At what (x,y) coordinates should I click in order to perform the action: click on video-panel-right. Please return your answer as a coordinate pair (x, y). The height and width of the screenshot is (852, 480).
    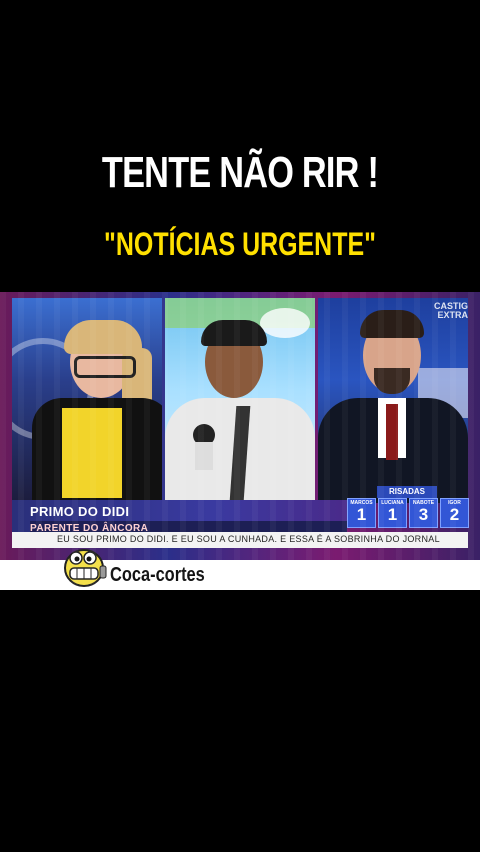
    Looking at the image, I should click on (393, 400).